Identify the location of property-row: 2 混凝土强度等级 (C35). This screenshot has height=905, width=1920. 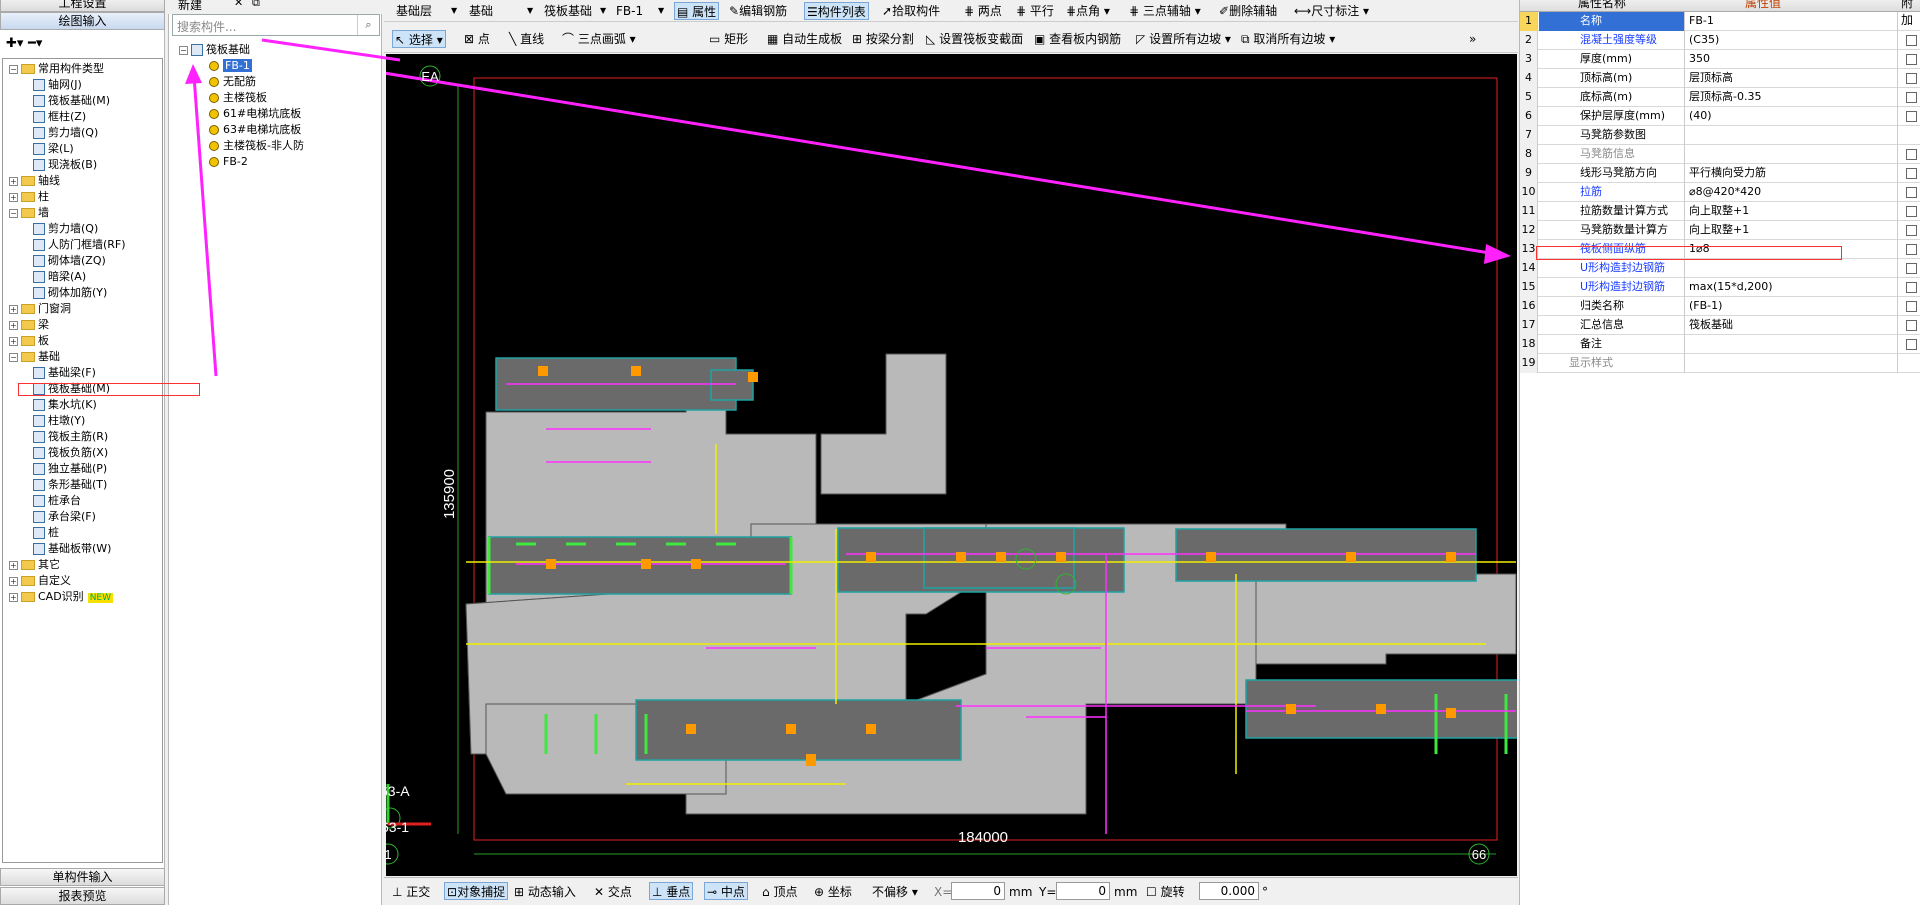
(1720, 40).